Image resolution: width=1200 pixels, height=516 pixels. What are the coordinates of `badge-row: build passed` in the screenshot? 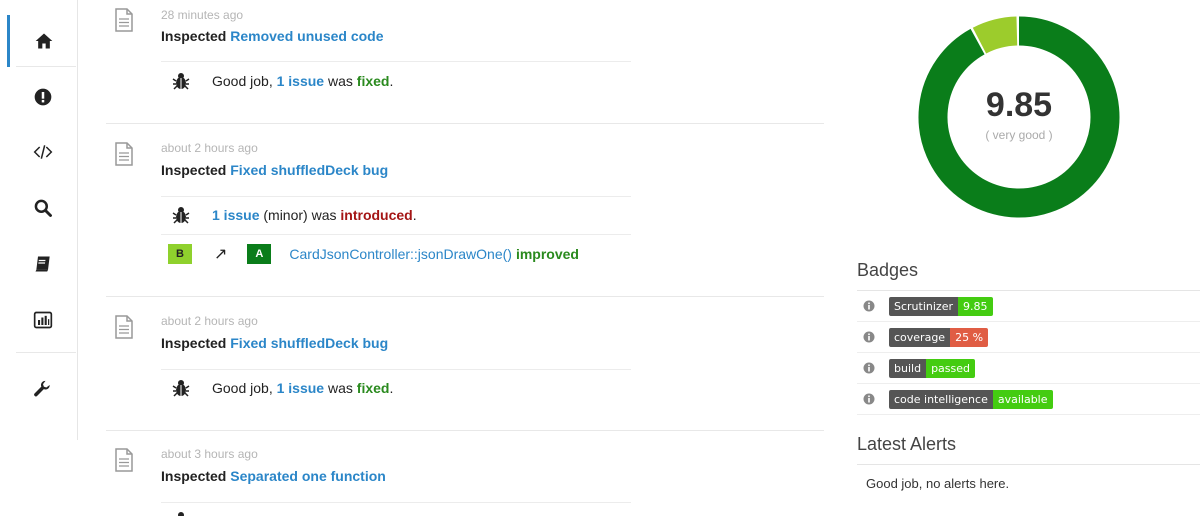 It's located at (1028, 368).